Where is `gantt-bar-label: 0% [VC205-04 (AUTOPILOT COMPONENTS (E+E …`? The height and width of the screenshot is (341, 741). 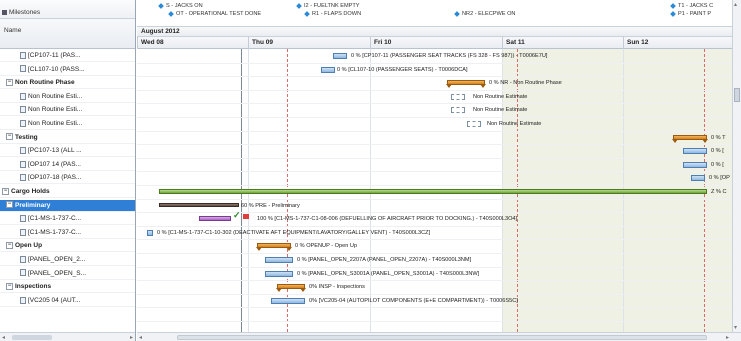 gantt-bar-label: 0% [VC205-04 (AUTOPILOT COMPONENTS (E+E … is located at coordinates (413, 300).